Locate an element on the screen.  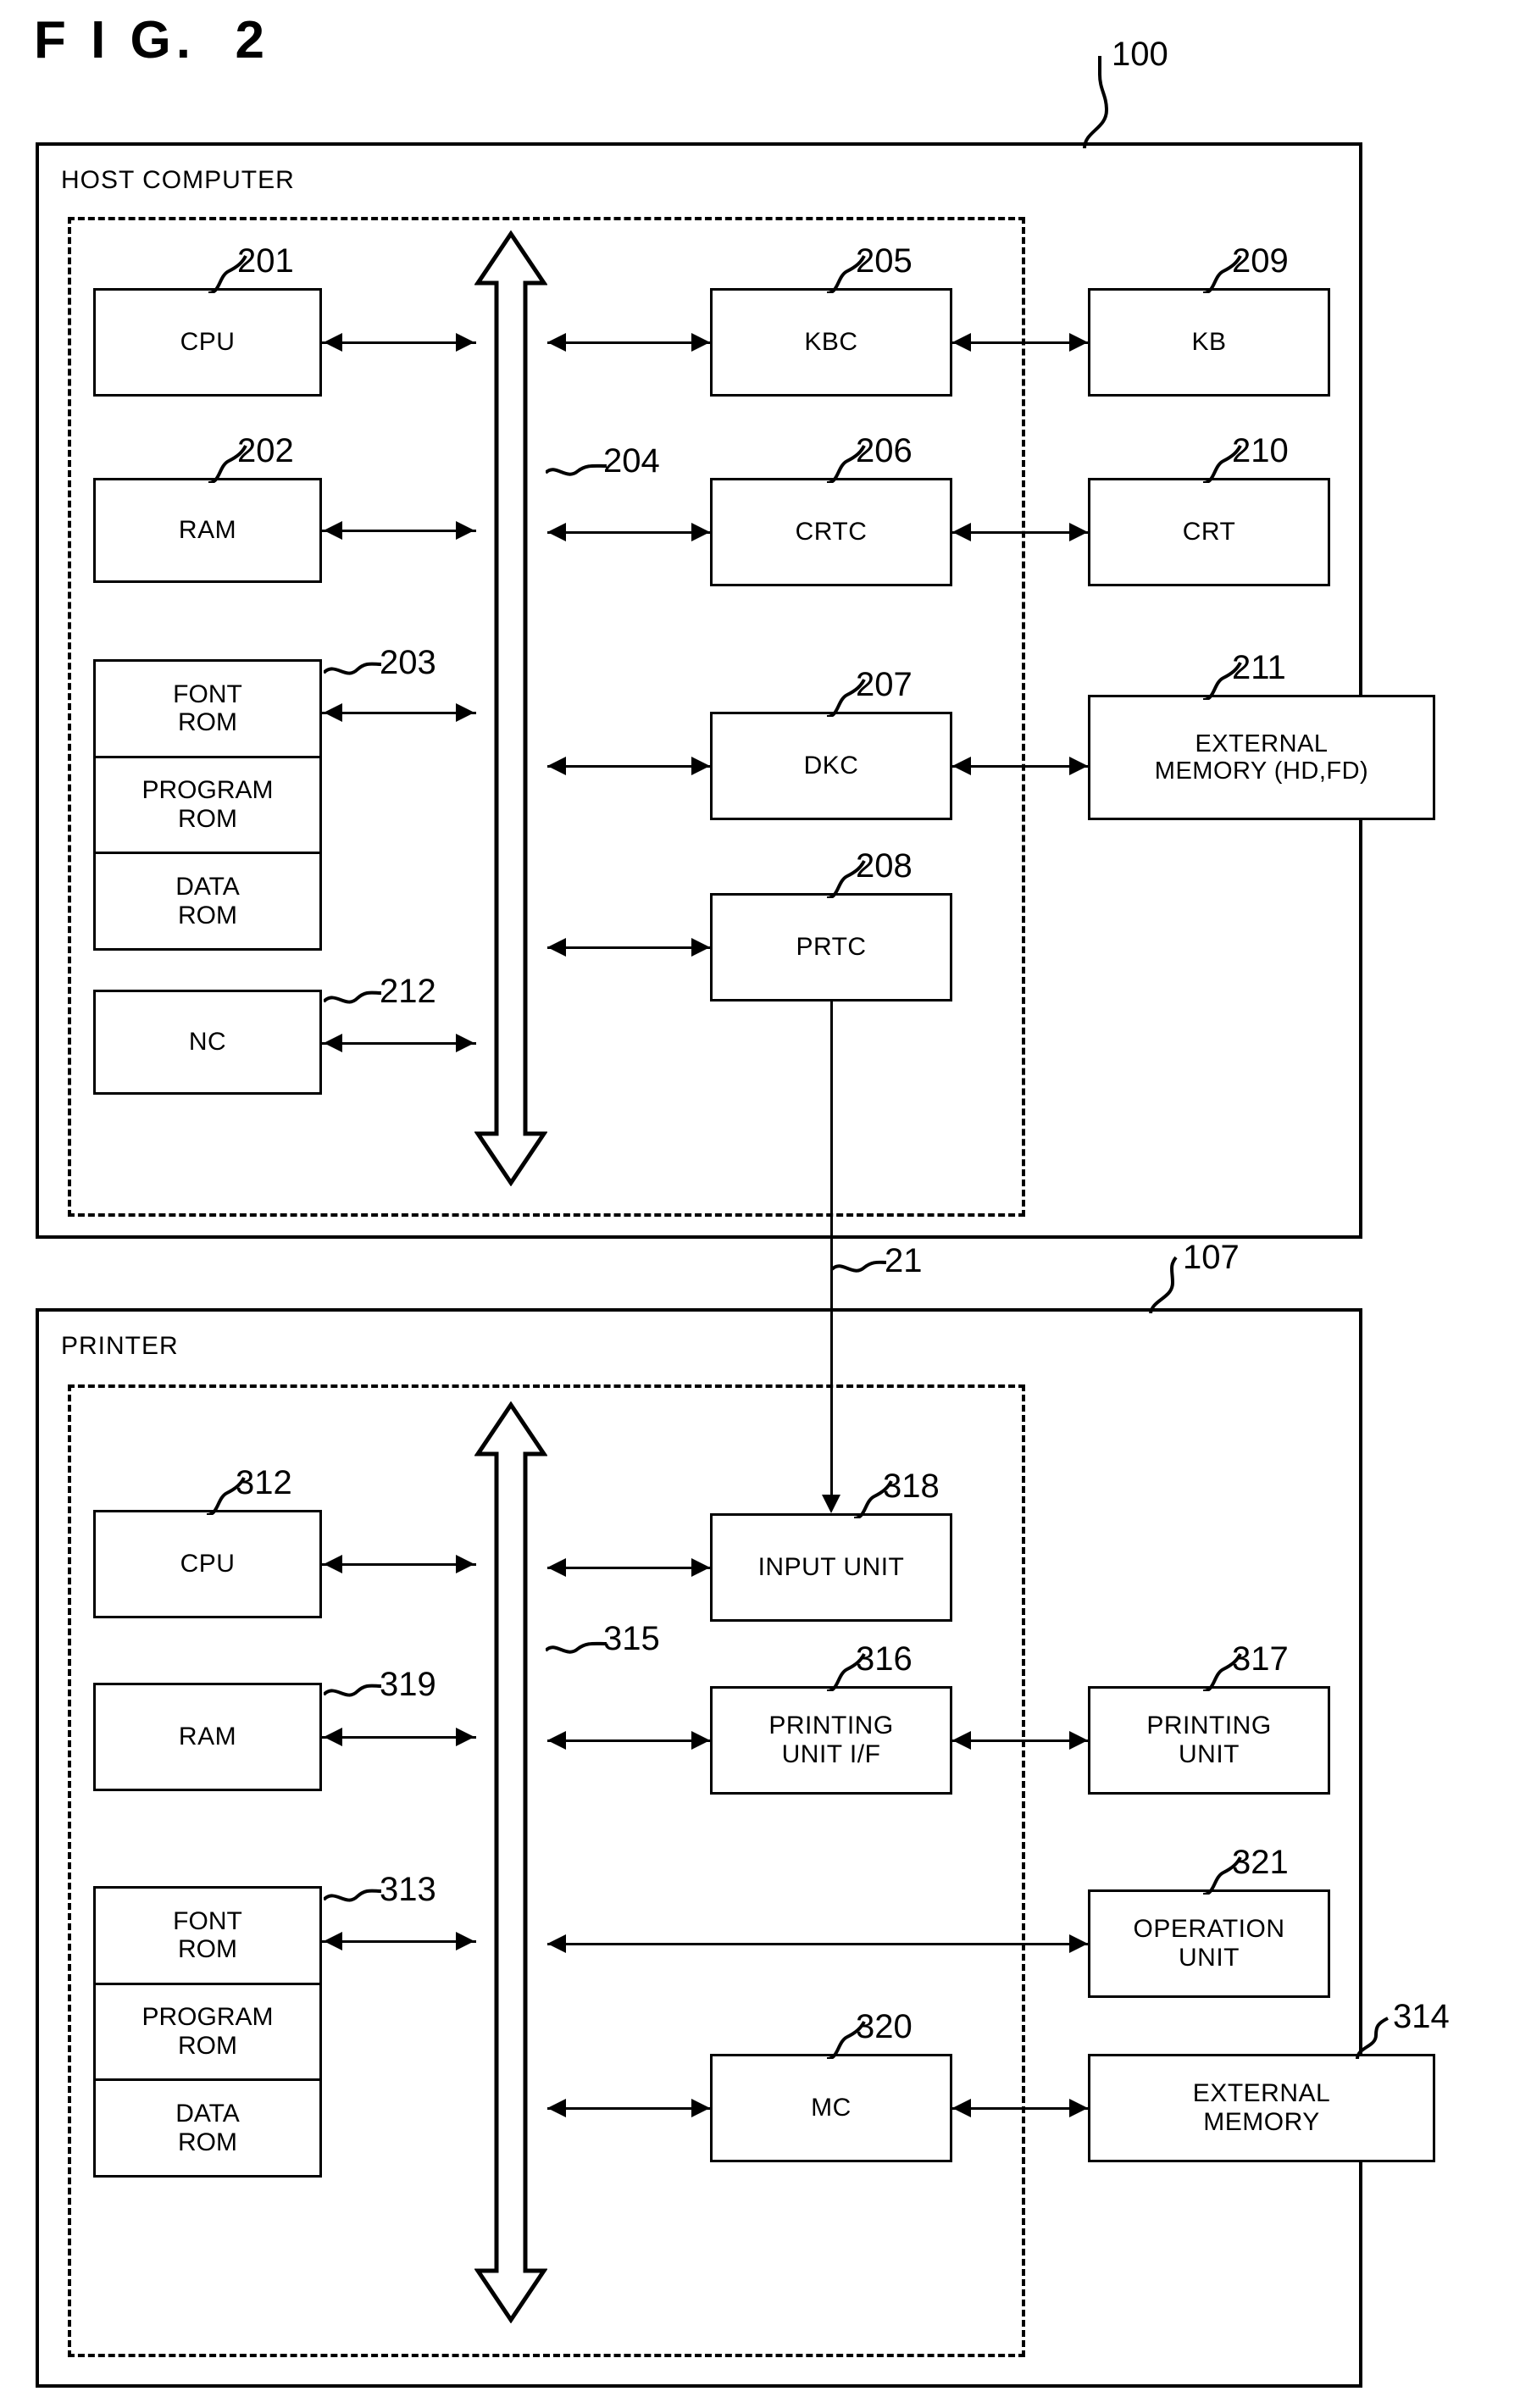
printer-printing-unit-box: PRINTING UNIT is located at coordinates (1209, 1740).